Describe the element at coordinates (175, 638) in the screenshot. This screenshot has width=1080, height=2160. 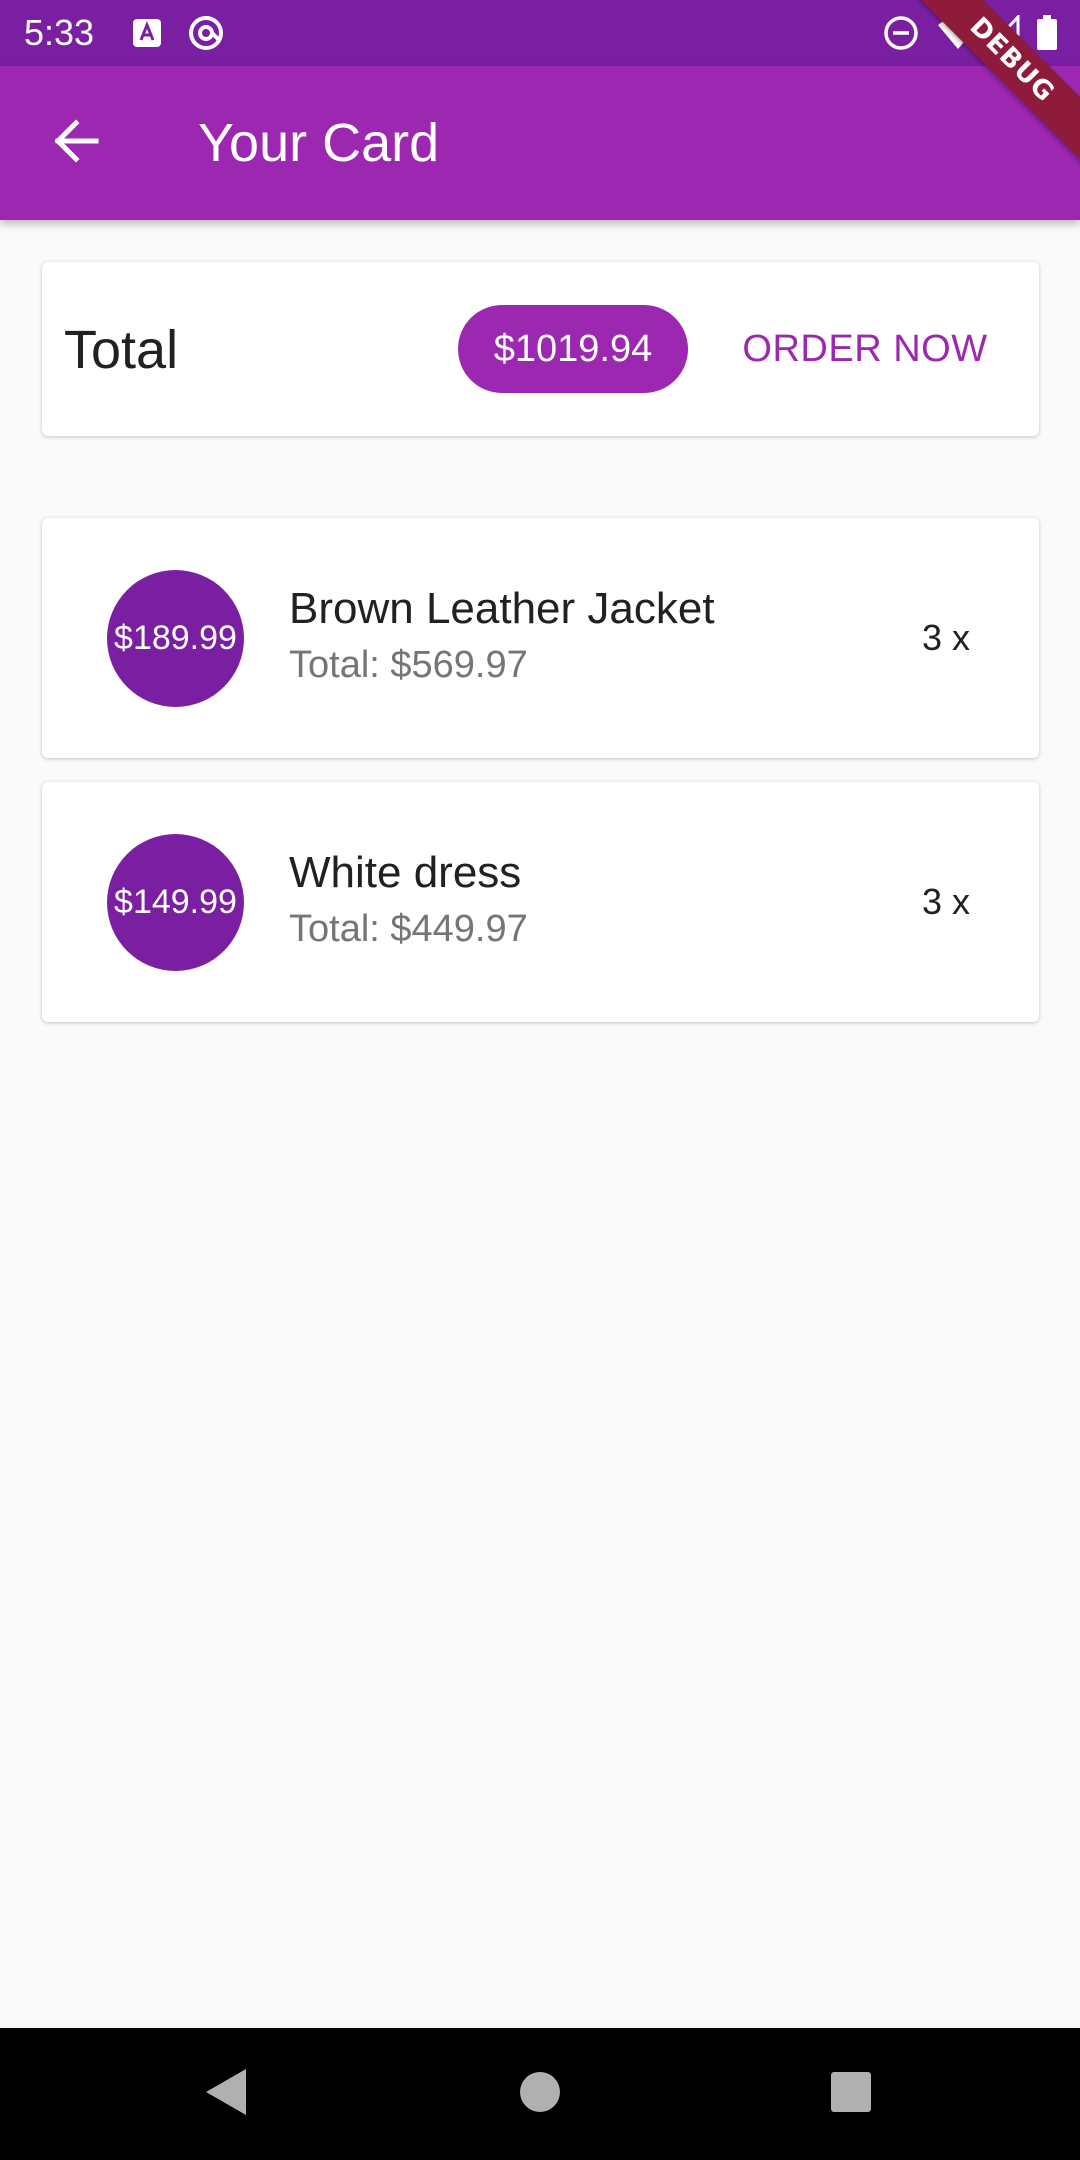
I see `item-price-avatar: $189.99` at that location.